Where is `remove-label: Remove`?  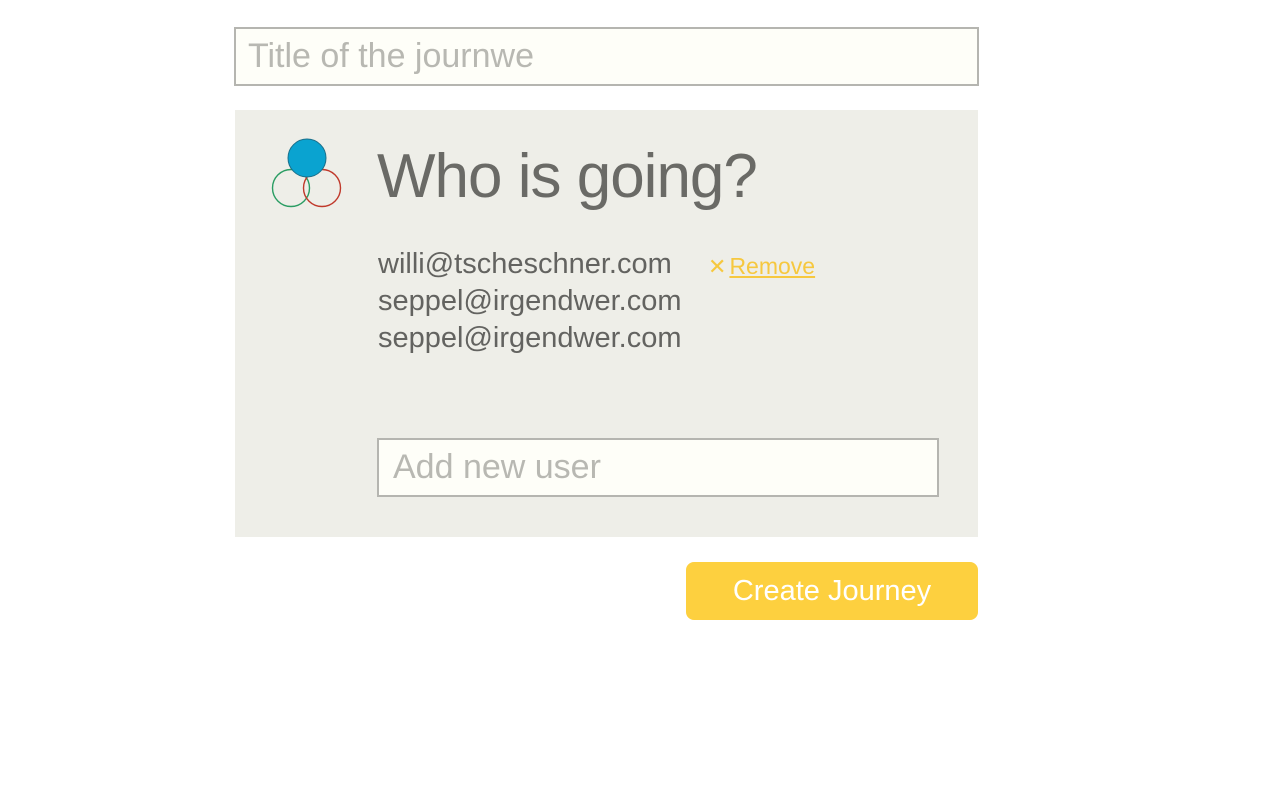
remove-label: Remove is located at coordinates (772, 266).